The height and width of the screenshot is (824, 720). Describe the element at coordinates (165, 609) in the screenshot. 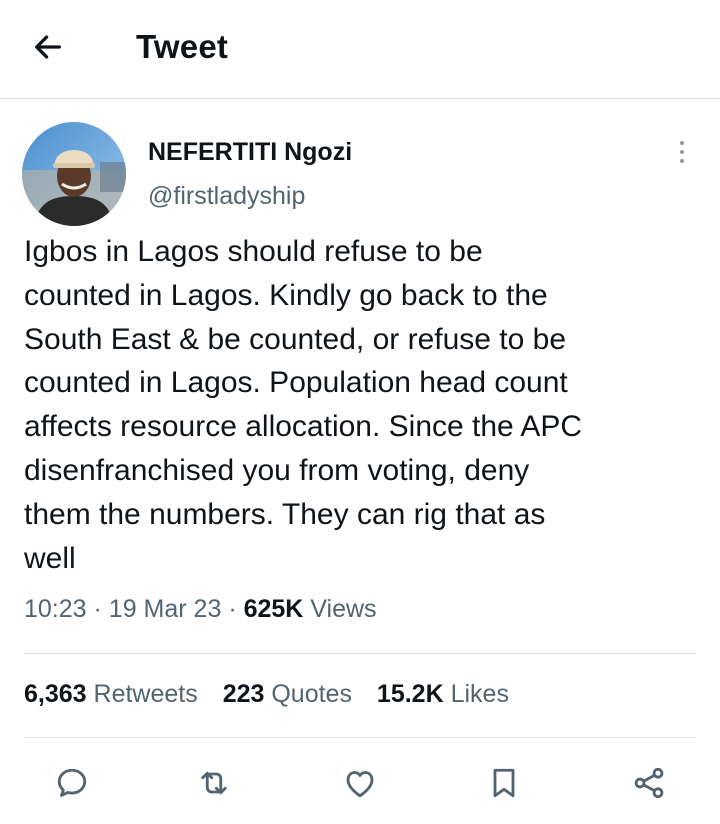

I see `tweet-date: 19 Mar 23` at that location.